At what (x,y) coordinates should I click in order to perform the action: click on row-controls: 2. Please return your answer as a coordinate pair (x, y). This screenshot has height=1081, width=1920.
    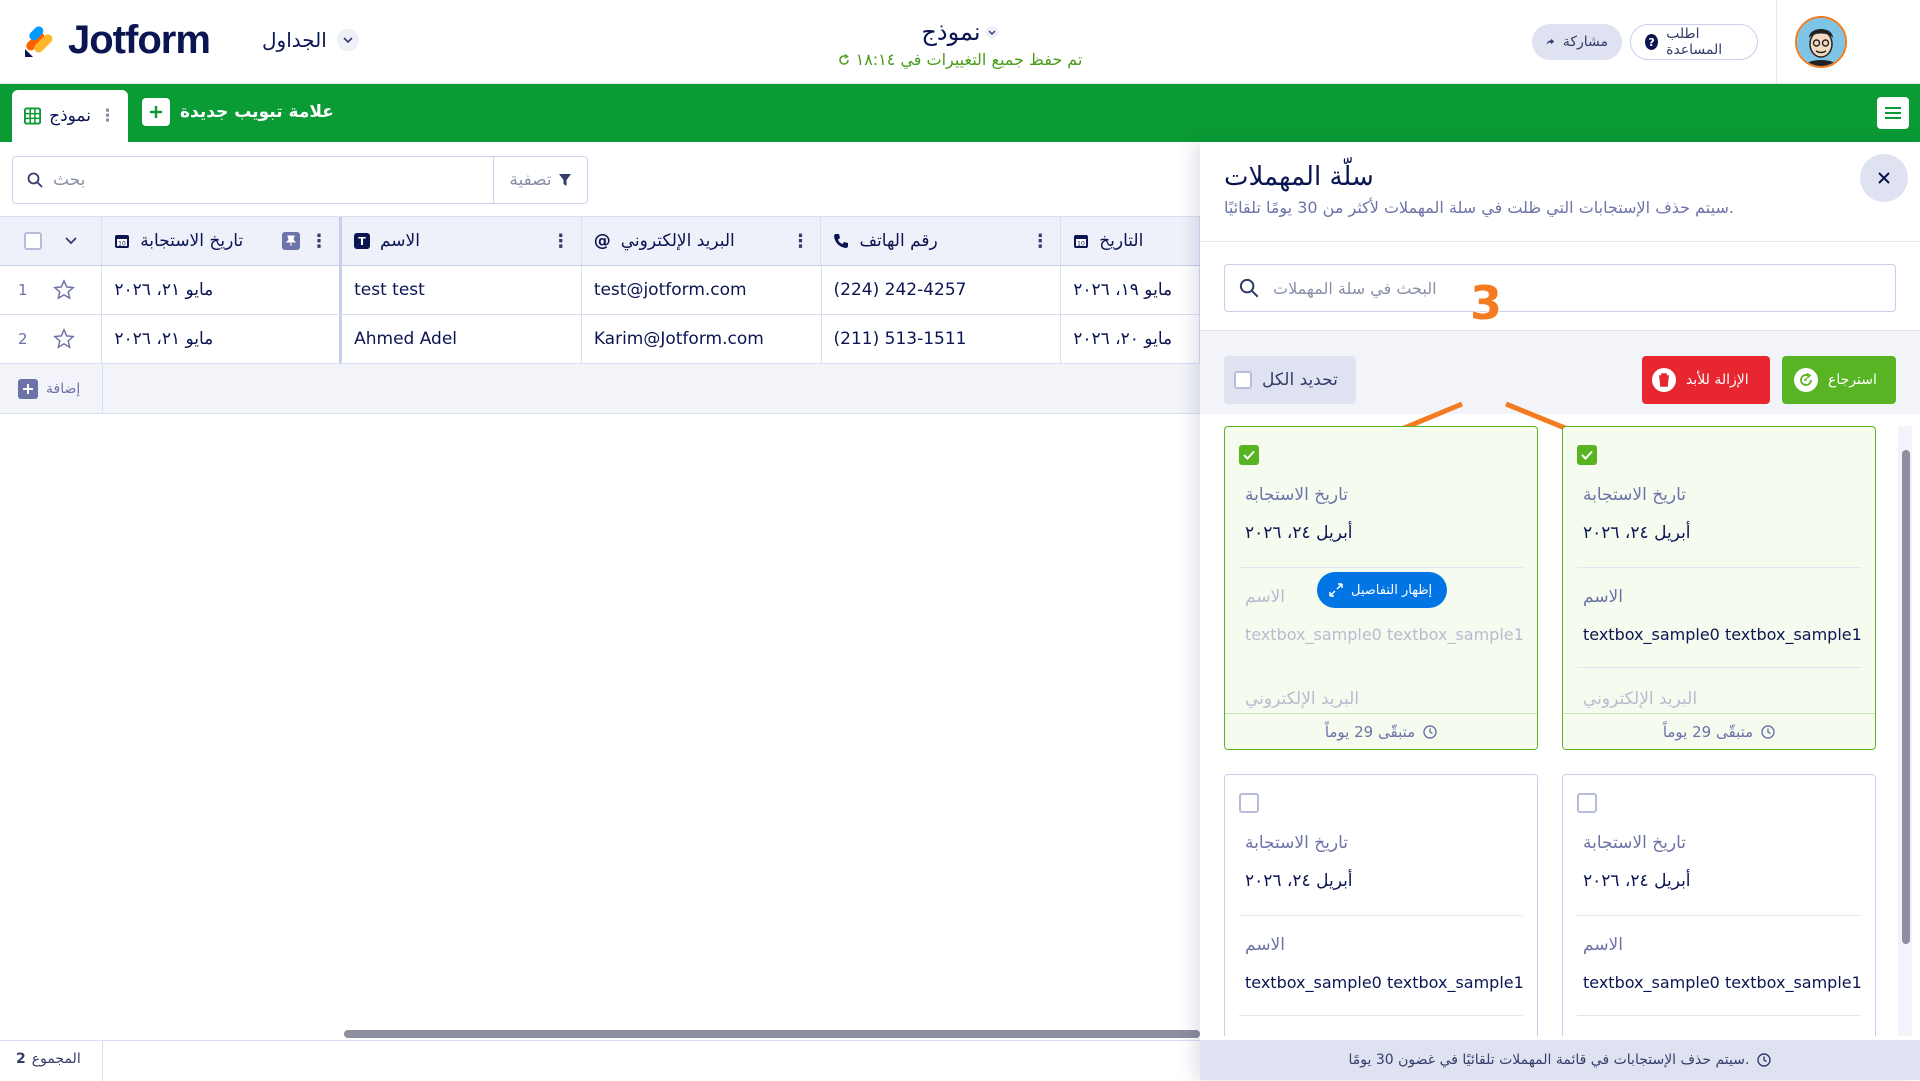
    Looking at the image, I should click on (51, 339).